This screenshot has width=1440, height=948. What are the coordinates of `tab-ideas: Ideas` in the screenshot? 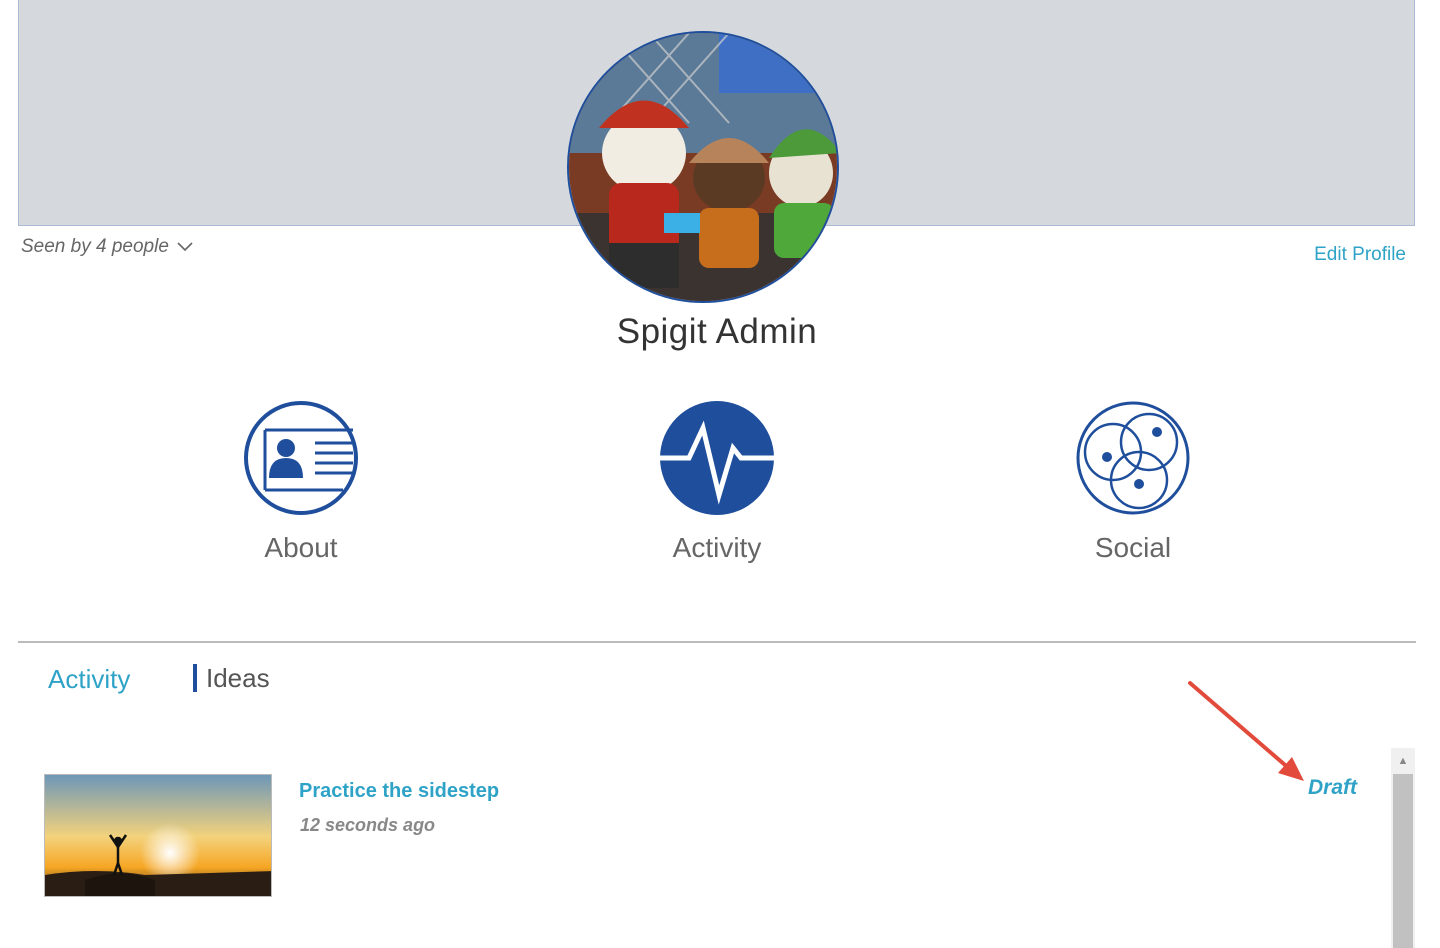 It's located at (231, 678).